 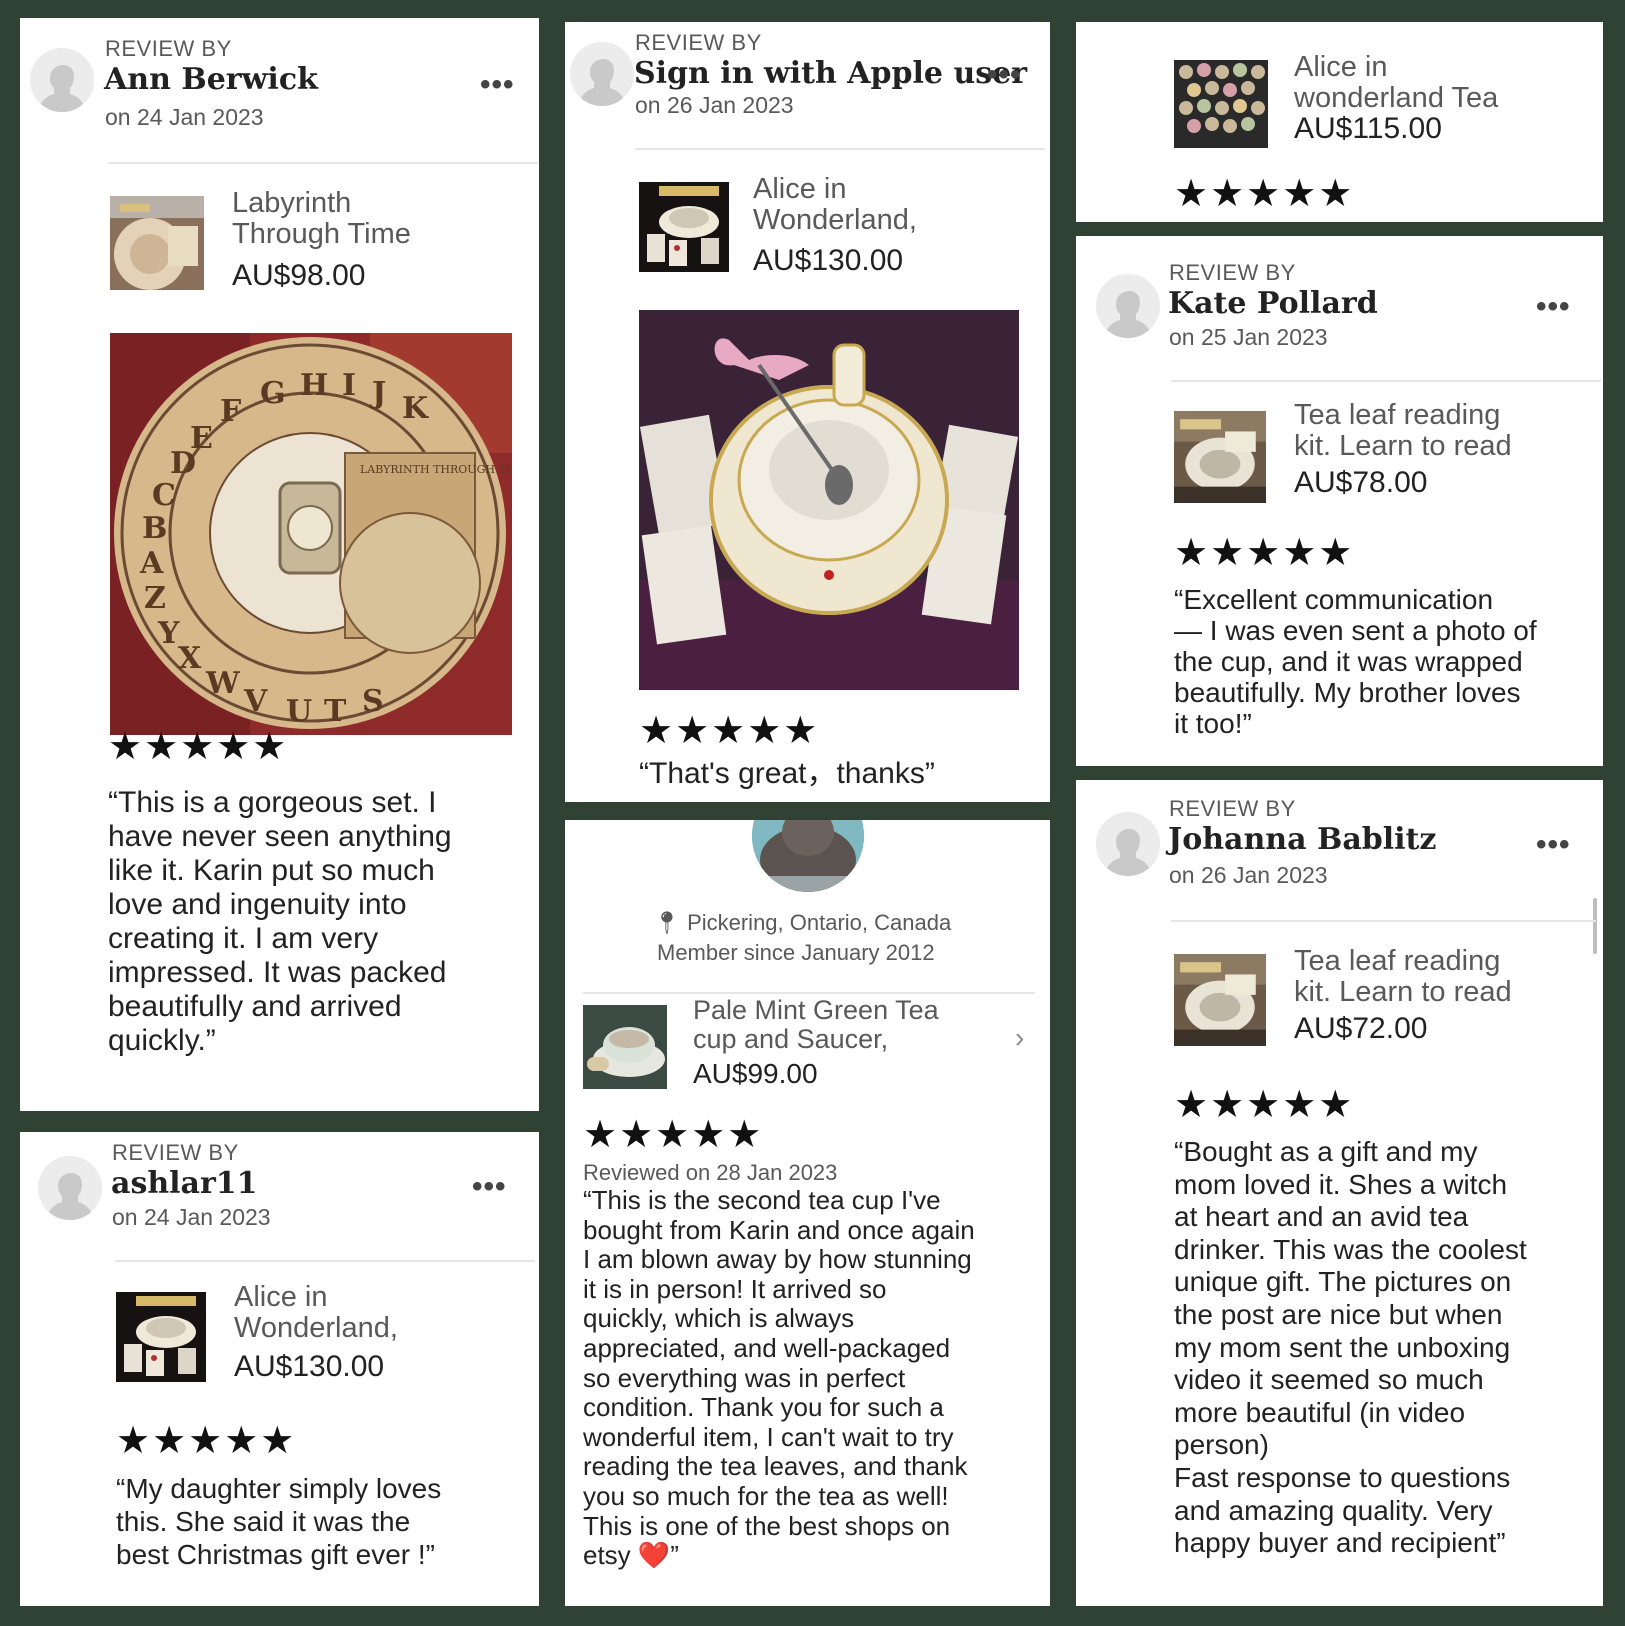 What do you see at coordinates (1302, 839) in the screenshot?
I see `reviewer-name: Johanna Bablitz` at bounding box center [1302, 839].